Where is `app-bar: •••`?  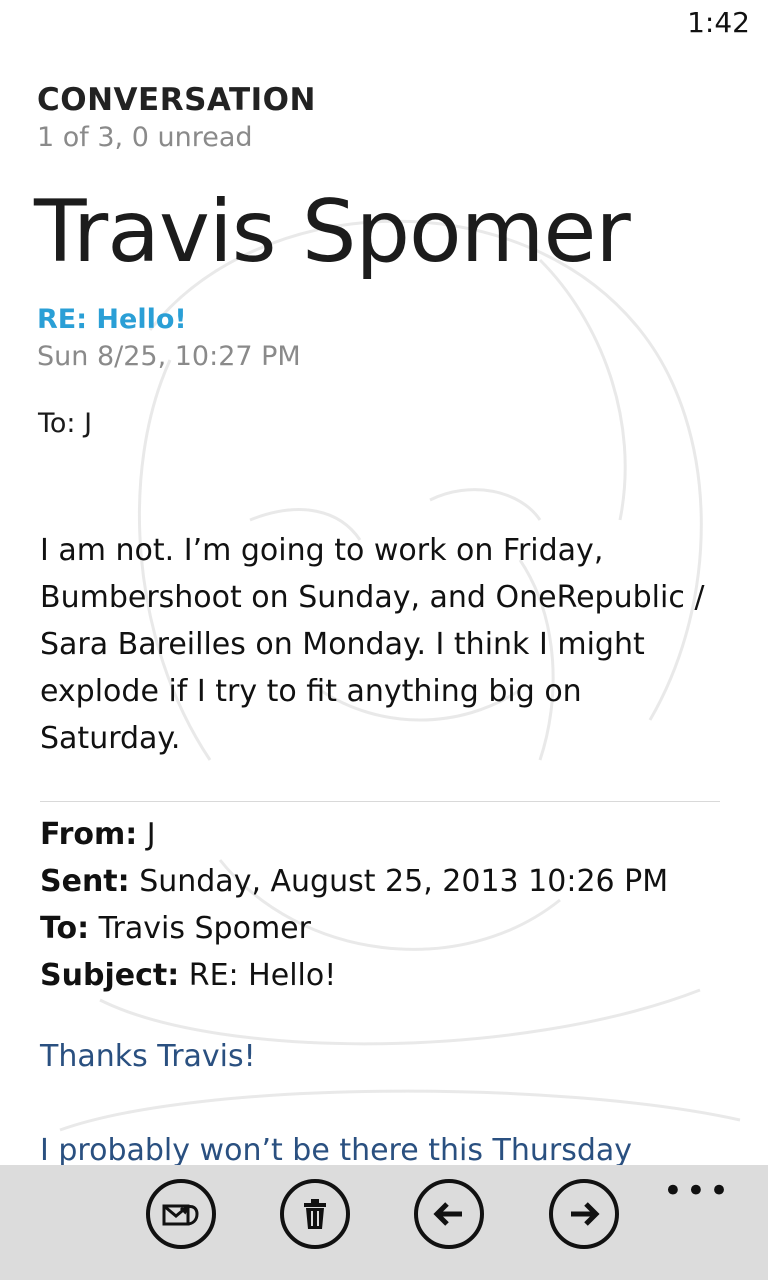
app-bar: ••• is located at coordinates (384, 1222).